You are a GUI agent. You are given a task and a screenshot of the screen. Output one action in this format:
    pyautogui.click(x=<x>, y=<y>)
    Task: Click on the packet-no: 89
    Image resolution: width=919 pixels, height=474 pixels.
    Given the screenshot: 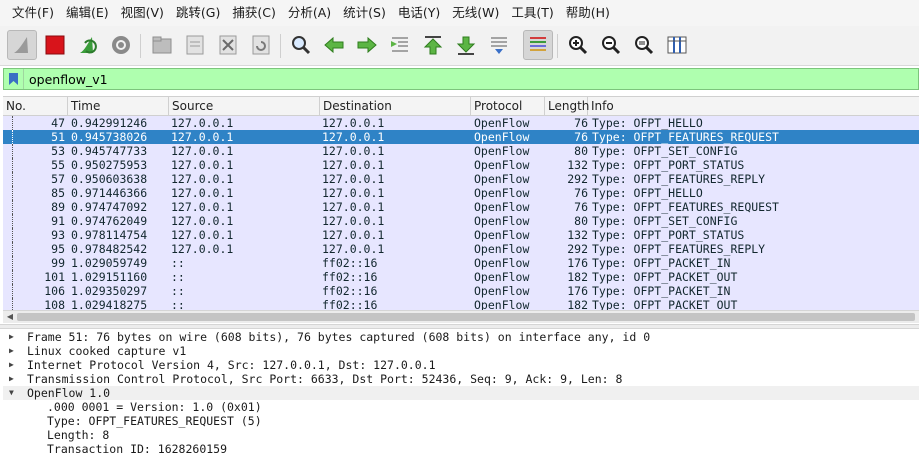 What is the action you would take?
    pyautogui.click(x=58, y=207)
    